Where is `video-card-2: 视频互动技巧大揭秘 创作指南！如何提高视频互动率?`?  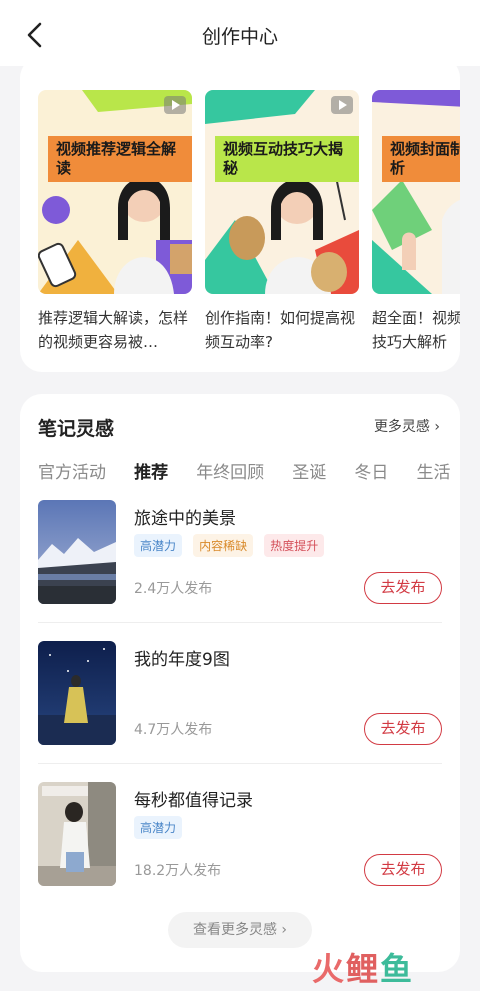 video-card-2: 视频互动技巧大揭秘 创作指南！如何提高视频互动率? is located at coordinates (282, 222).